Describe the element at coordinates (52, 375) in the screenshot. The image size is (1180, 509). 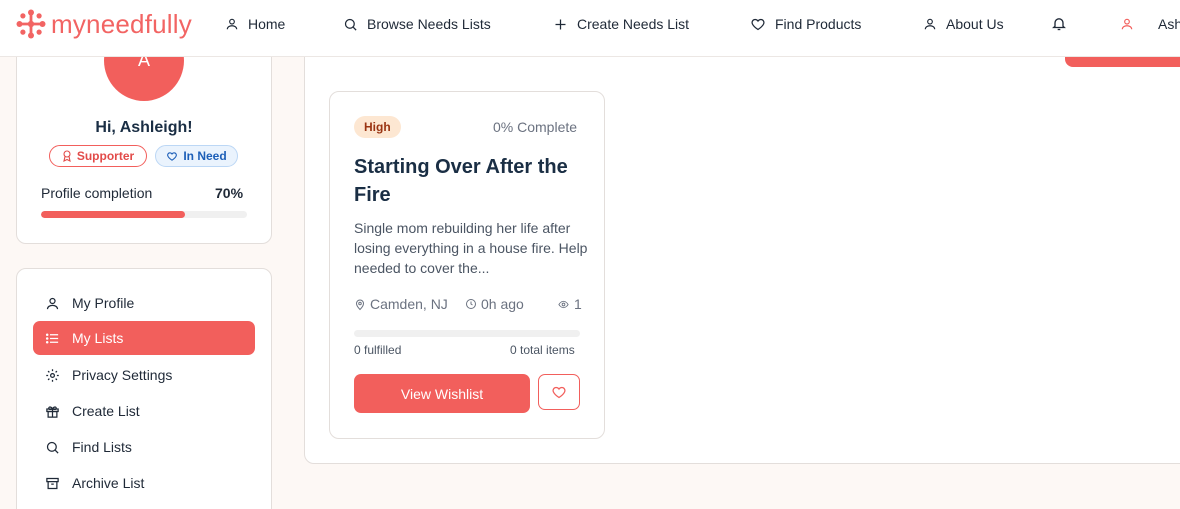
I see `gear-icon` at that location.